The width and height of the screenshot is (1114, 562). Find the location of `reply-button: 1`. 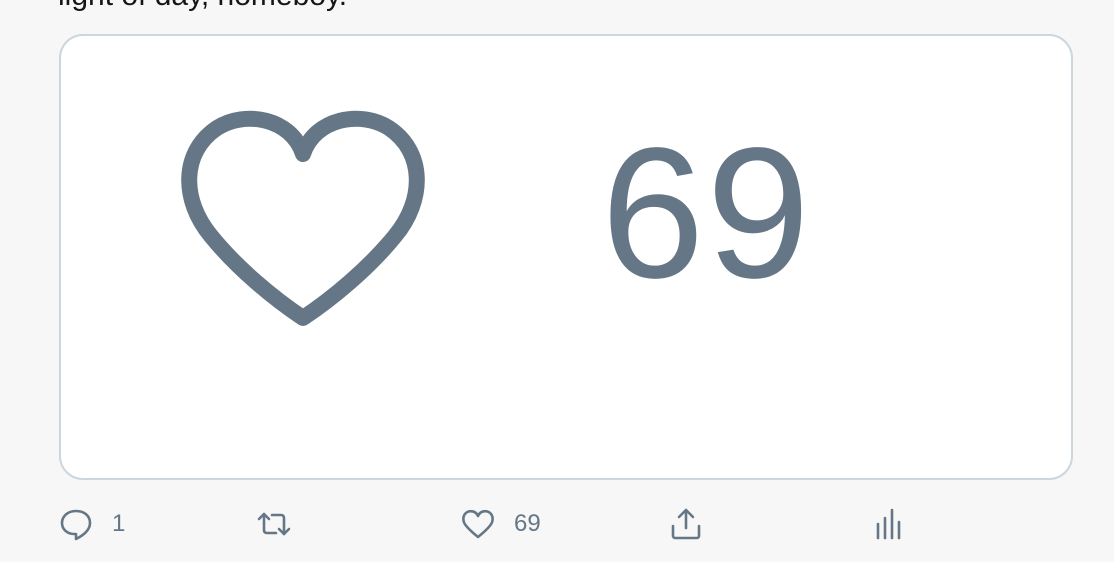

reply-button: 1 is located at coordinates (91, 524).